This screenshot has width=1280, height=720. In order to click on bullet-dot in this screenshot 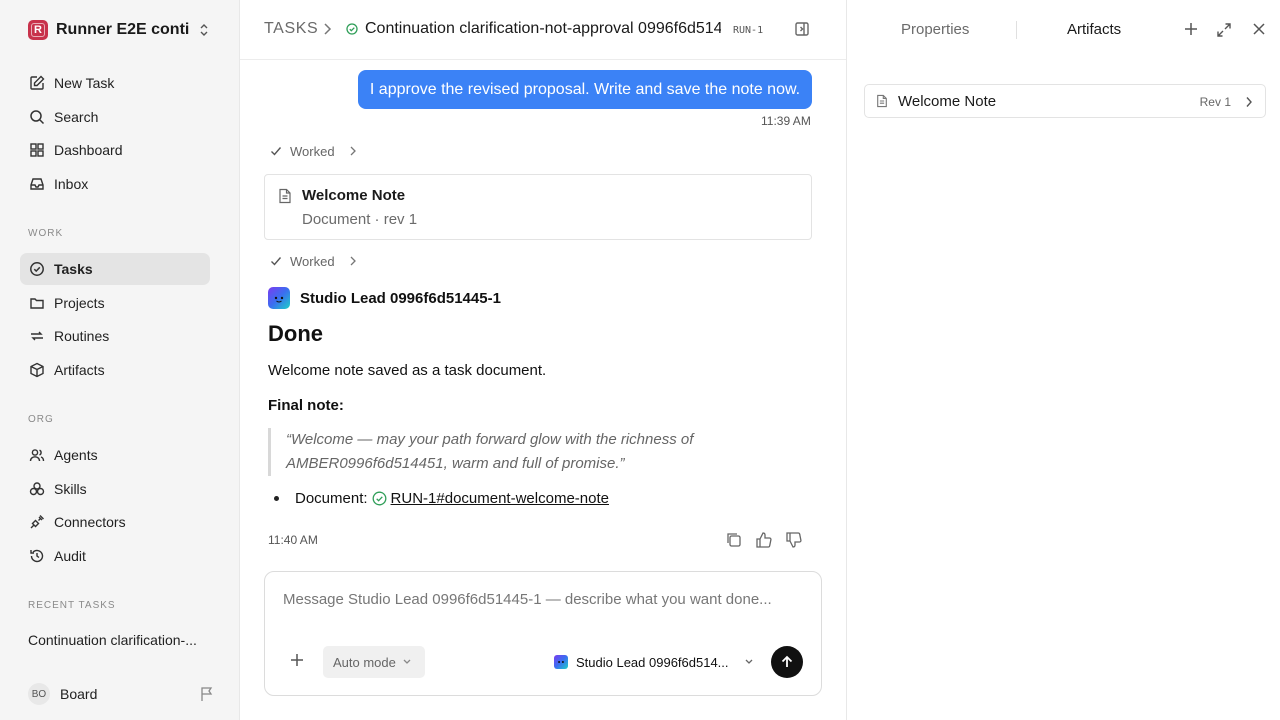, I will do `click(276, 498)`.